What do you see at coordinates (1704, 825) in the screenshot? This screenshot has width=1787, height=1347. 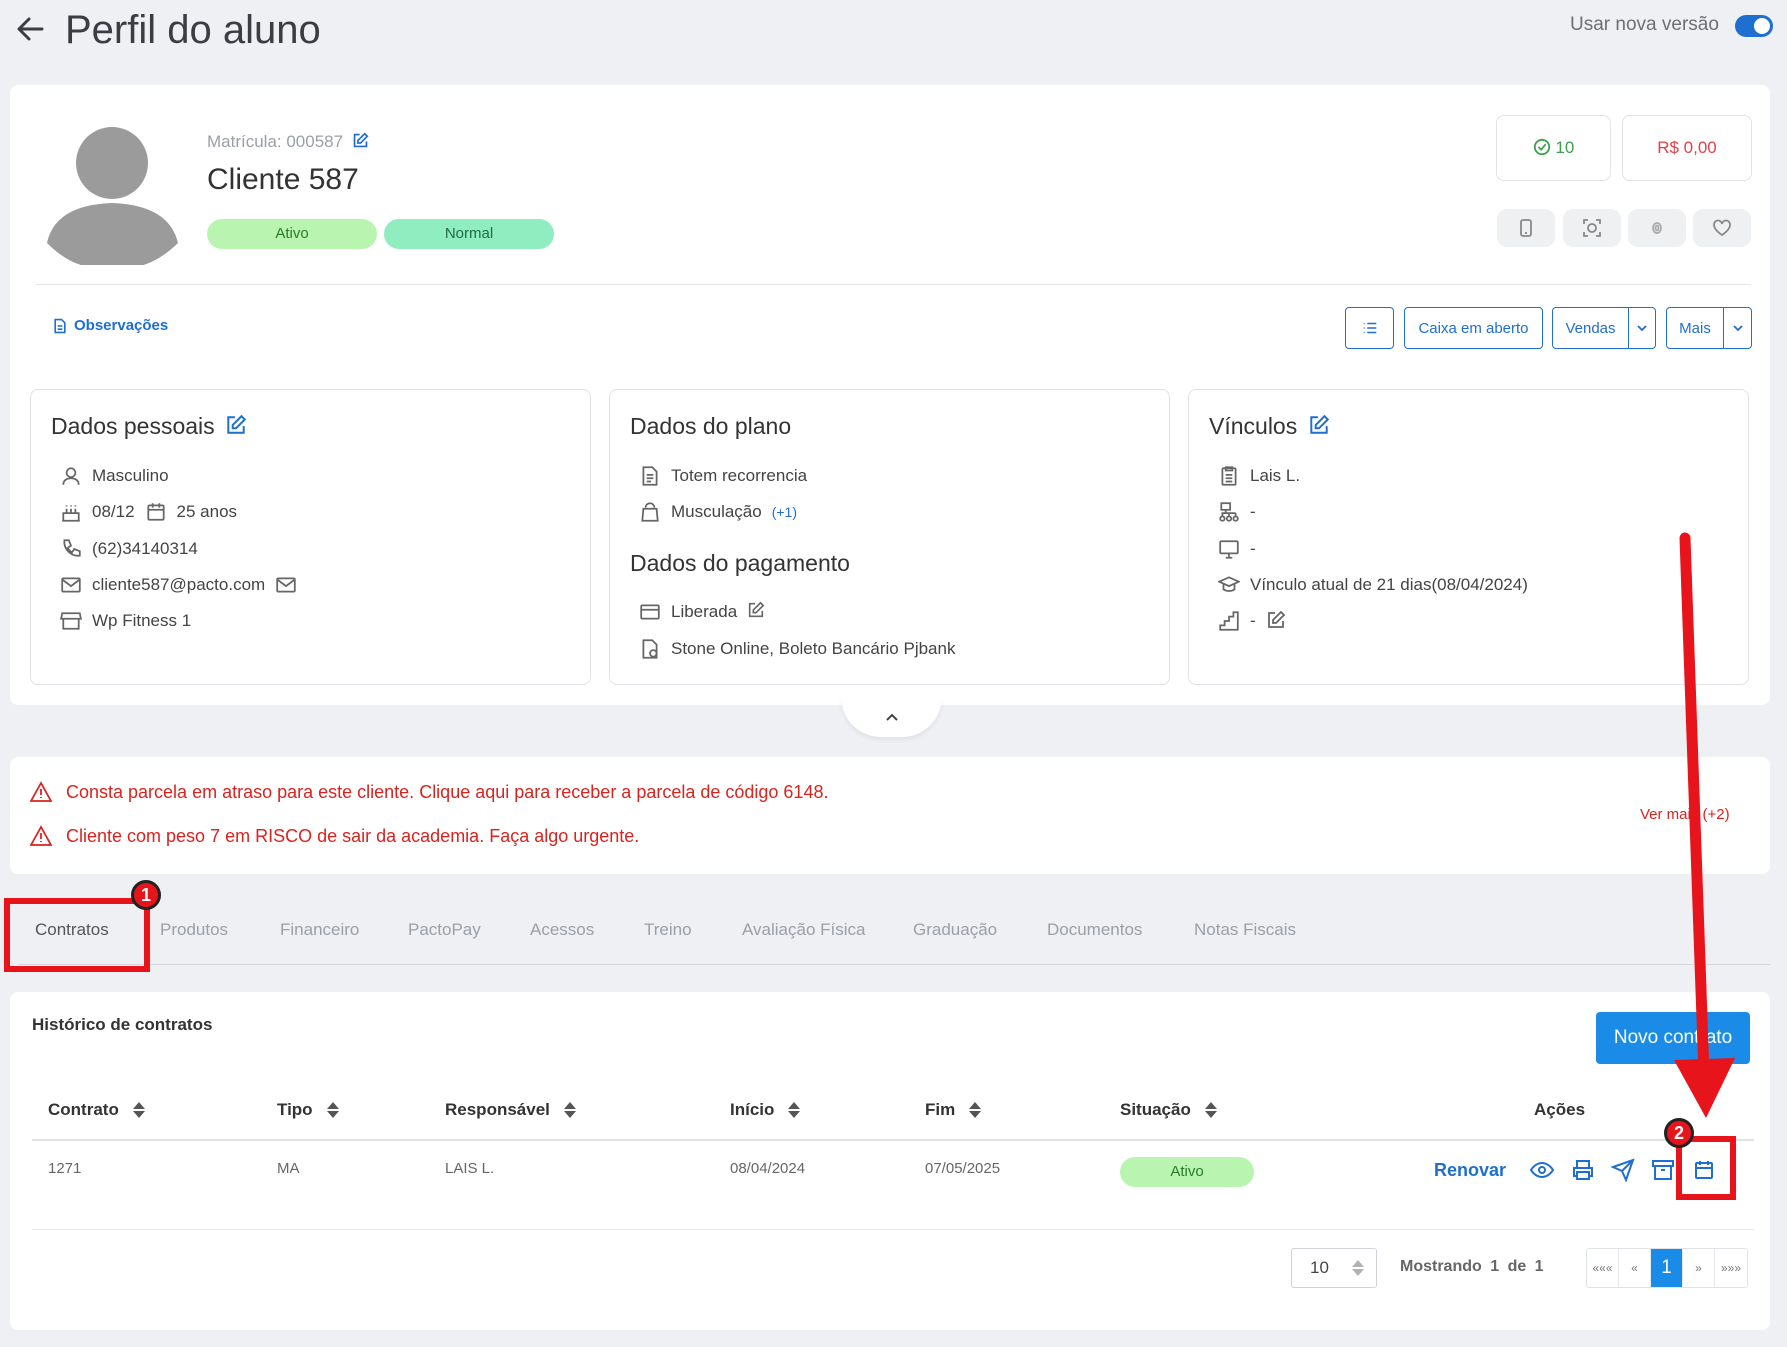 I see `annotation-arrow` at bounding box center [1704, 825].